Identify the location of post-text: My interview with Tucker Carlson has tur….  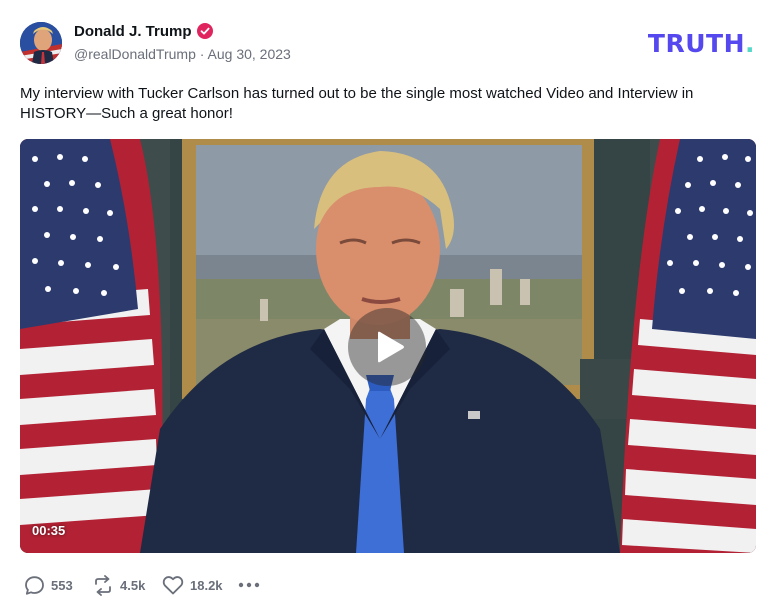
(357, 103).